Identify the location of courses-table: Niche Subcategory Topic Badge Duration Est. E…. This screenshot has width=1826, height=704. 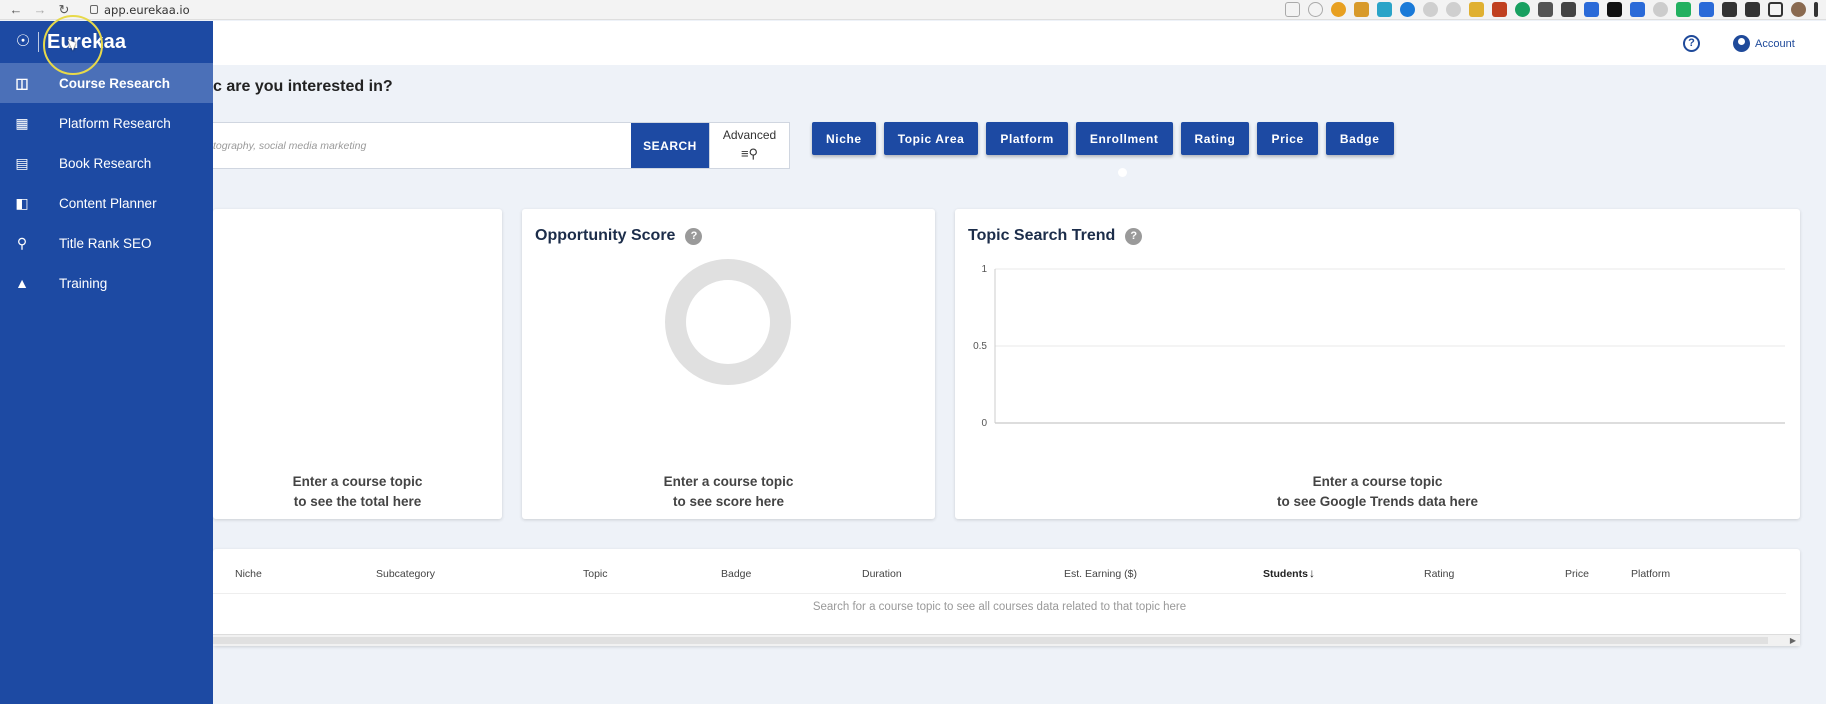
(1006, 597).